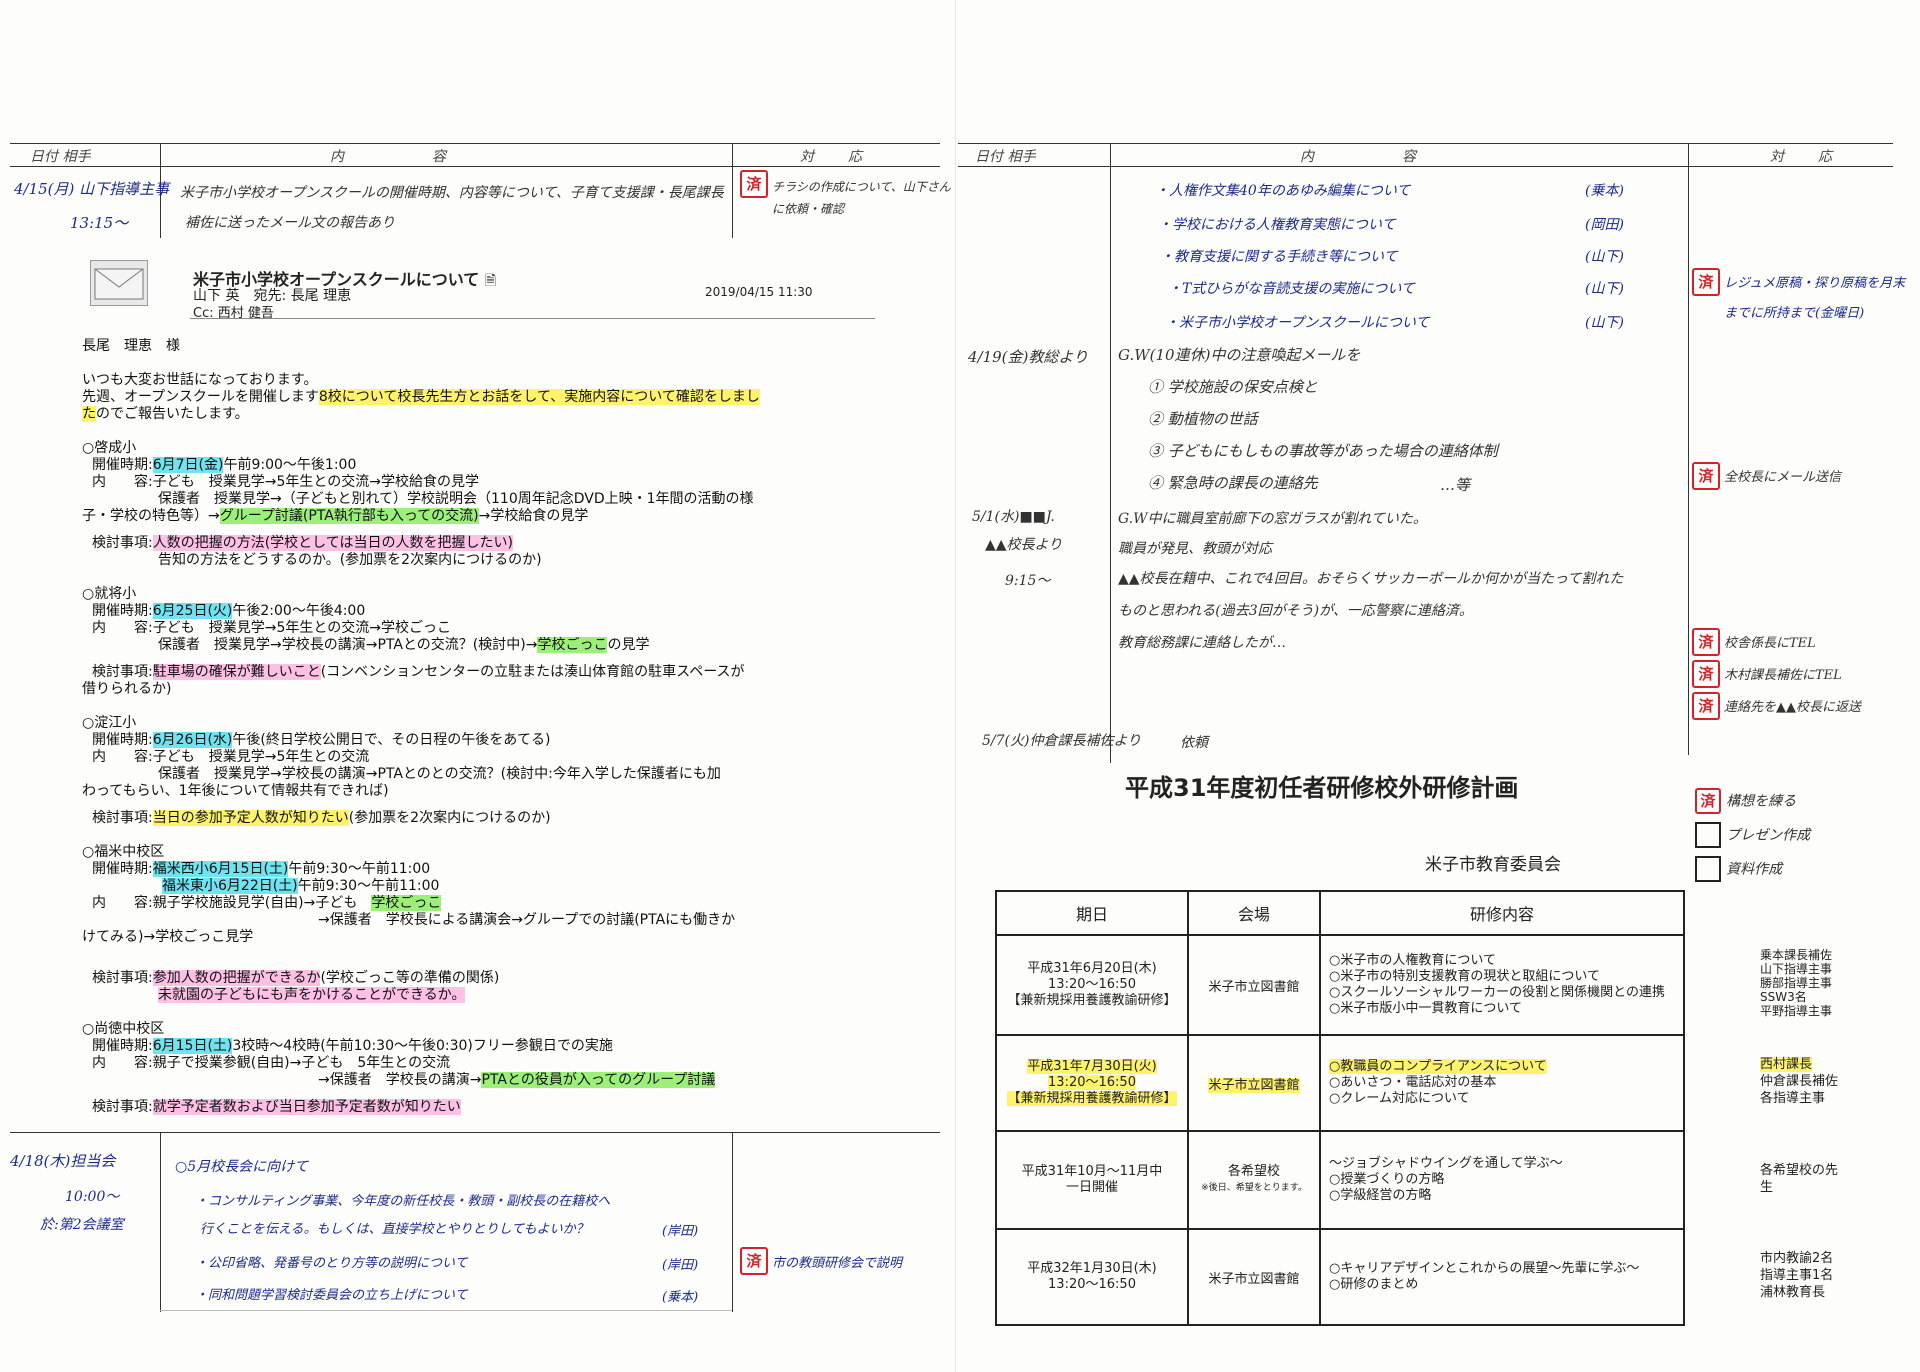 Image resolution: width=1920 pixels, height=1372 pixels. Describe the element at coordinates (1783, 477) in the screenshot. I see `gw-resp: 全校長にメール送信` at that location.